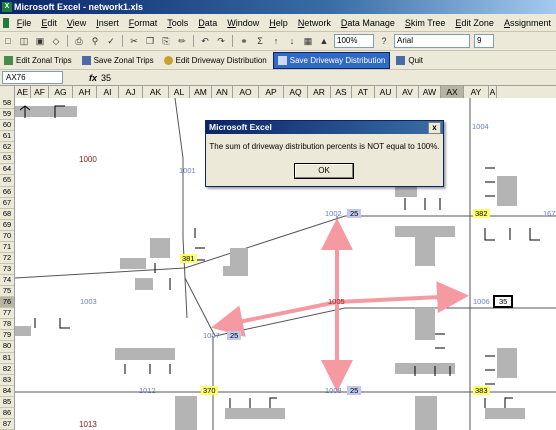  What do you see at coordinates (222, 92) in the screenshot?
I see `column-header: AN` at bounding box center [222, 92].